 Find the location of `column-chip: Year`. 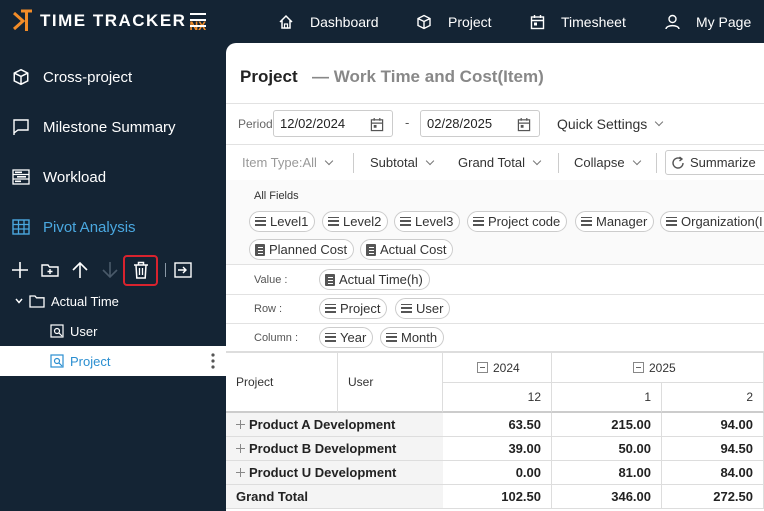

column-chip: Year is located at coordinates (346, 337).